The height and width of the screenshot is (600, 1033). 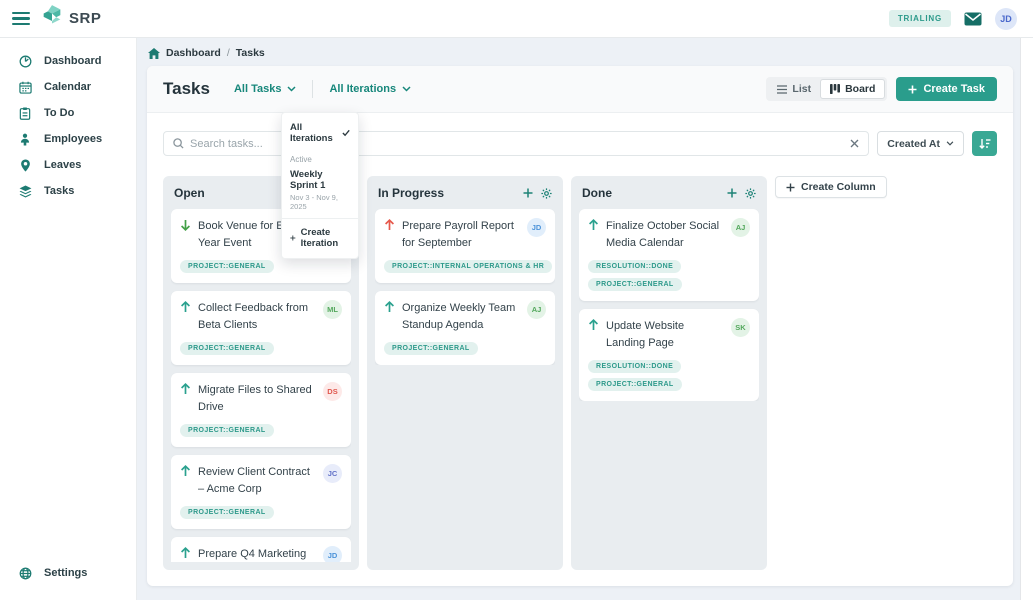 What do you see at coordinates (919, 18) in the screenshot?
I see `trial-status-badge: TRIALING` at bounding box center [919, 18].